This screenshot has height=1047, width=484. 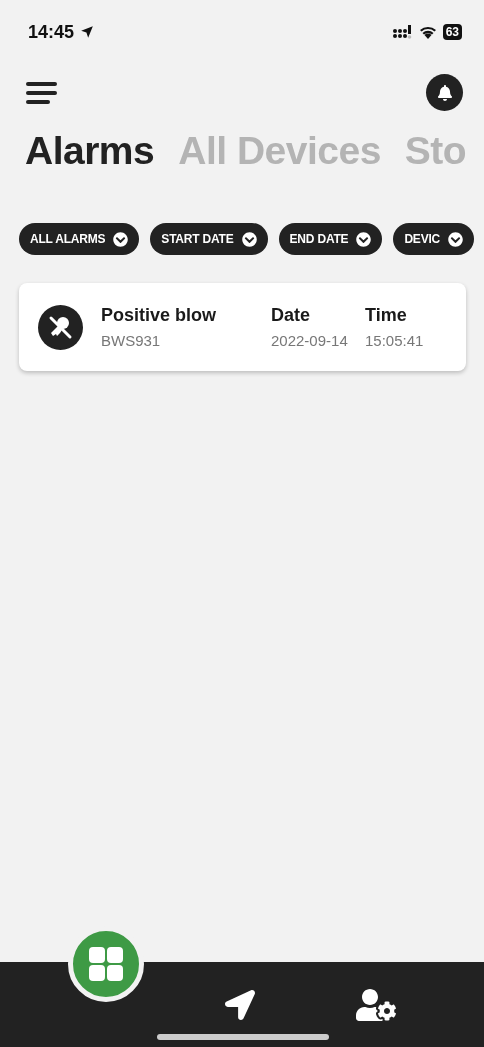 I want to click on signal-icon, so click(x=402, y=32).